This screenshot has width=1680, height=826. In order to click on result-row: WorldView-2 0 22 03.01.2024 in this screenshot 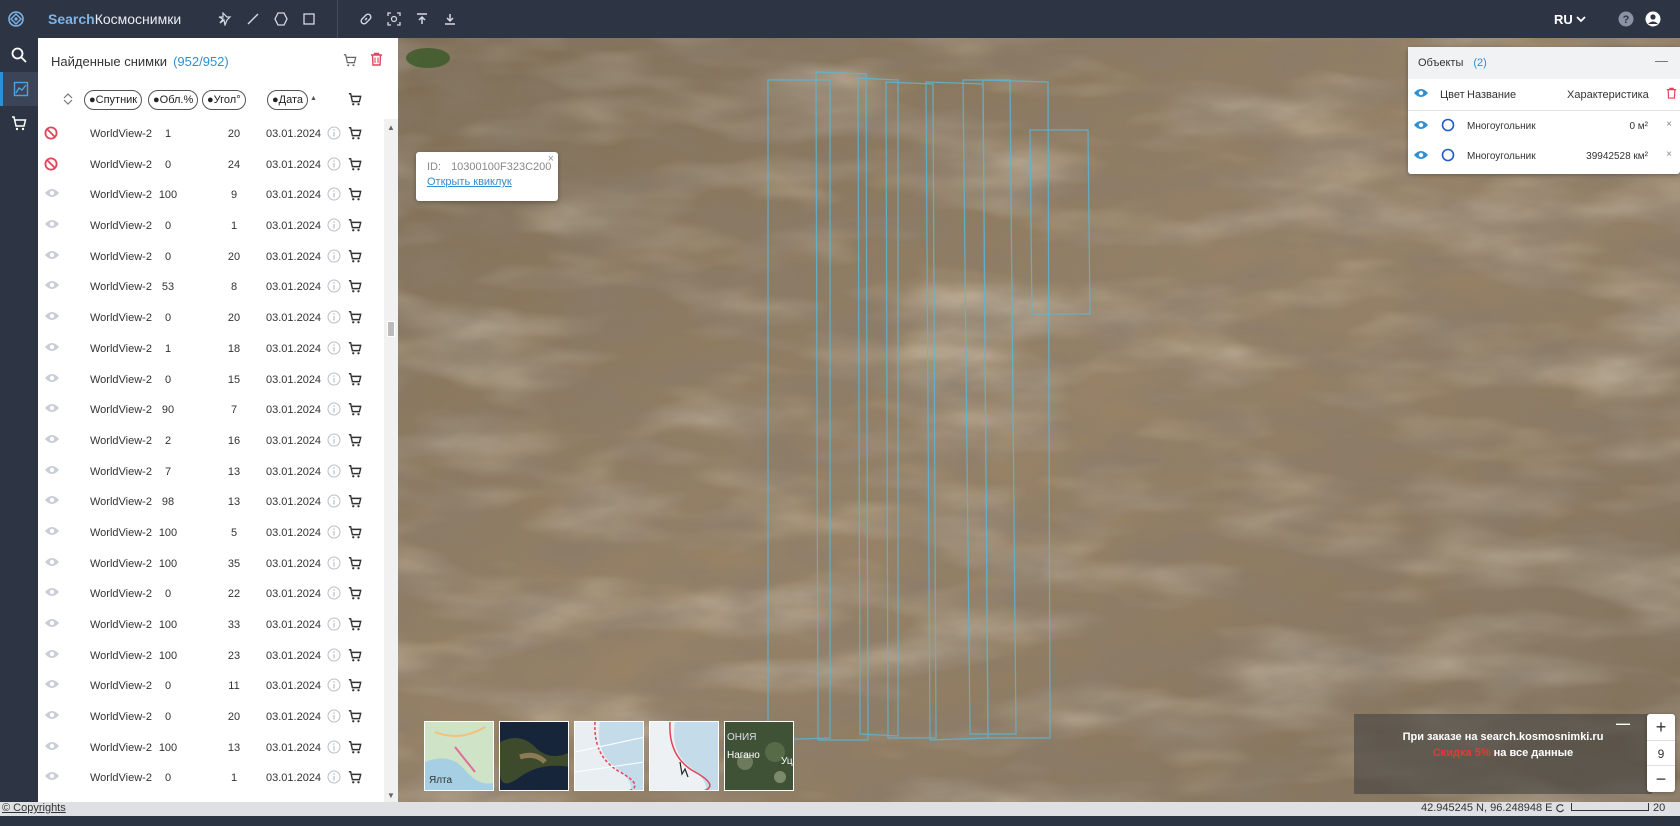, I will do `click(210, 594)`.